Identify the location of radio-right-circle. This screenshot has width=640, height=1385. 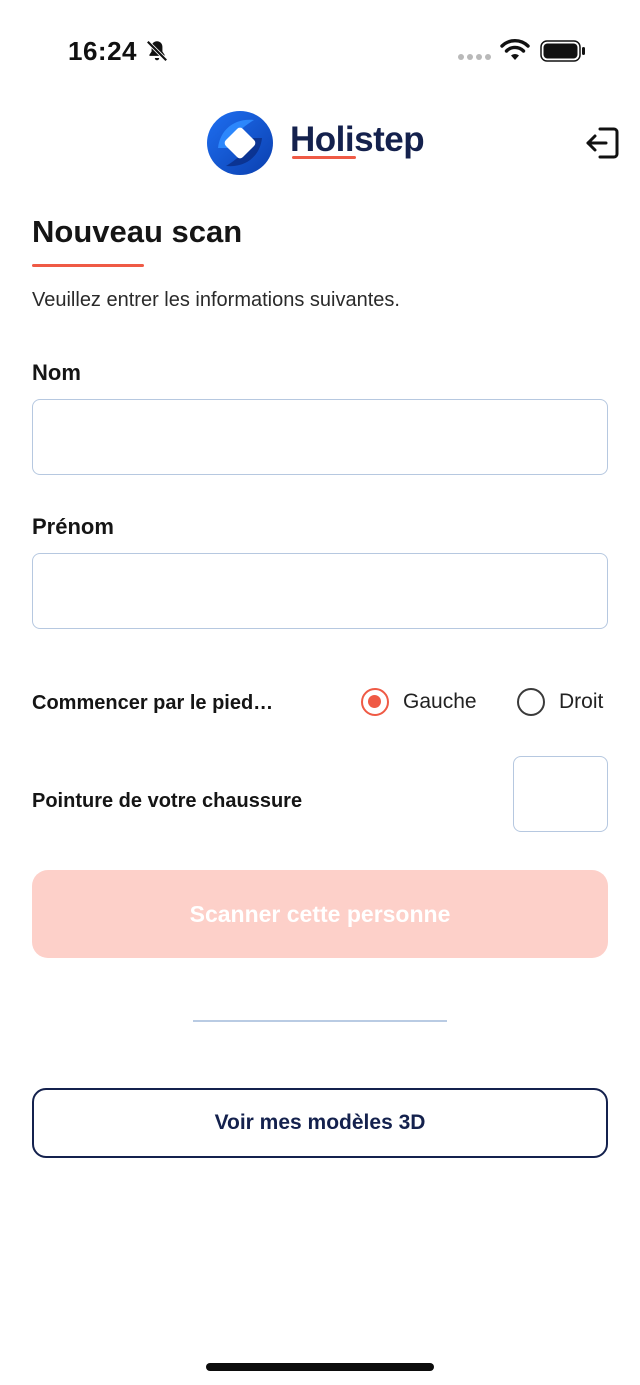
(531, 702).